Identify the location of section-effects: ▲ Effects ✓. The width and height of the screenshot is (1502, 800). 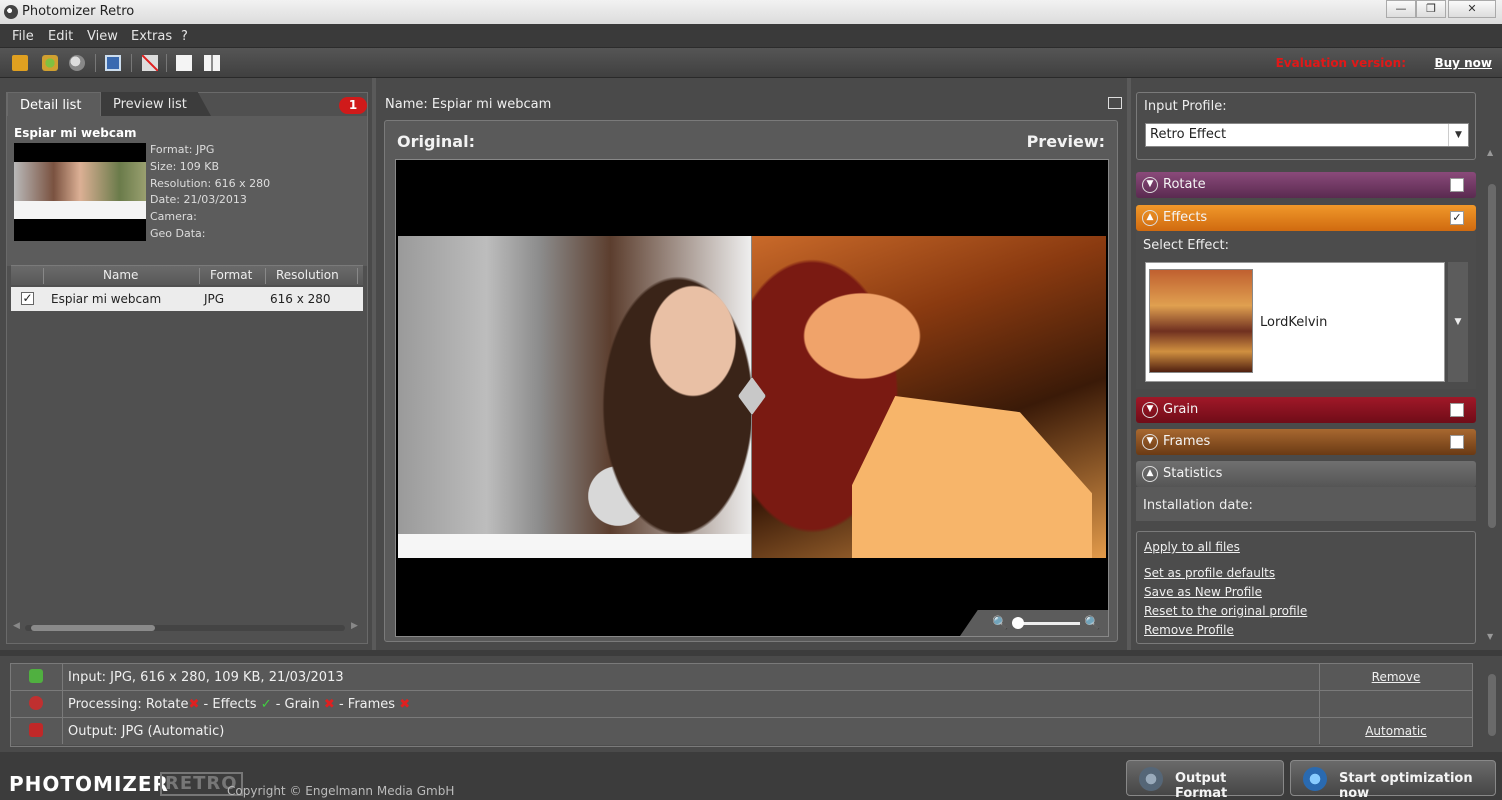
(1306, 218).